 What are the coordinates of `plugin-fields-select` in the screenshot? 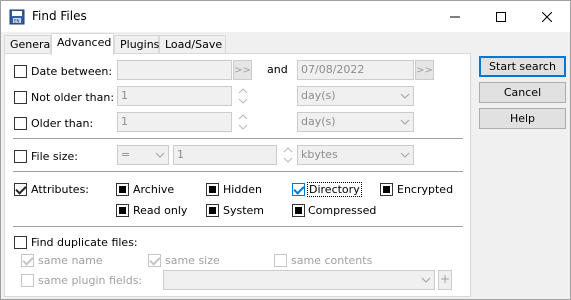 It's located at (299, 280).